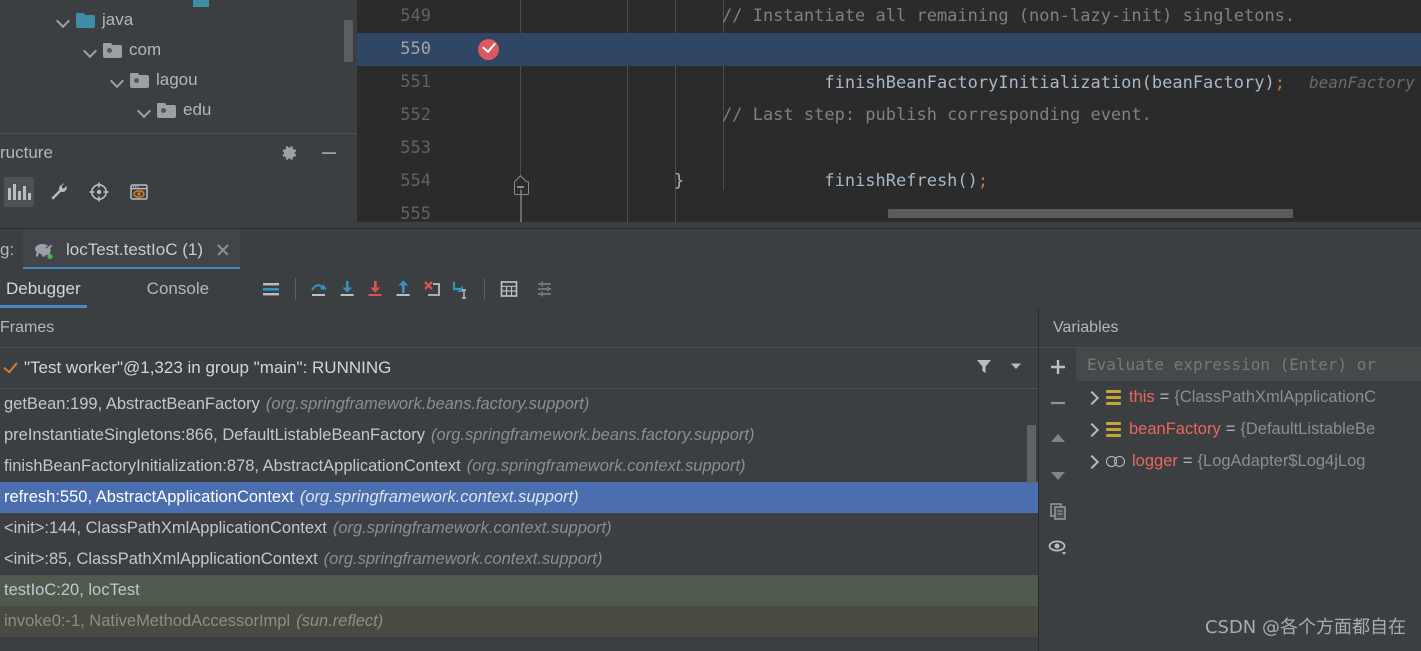 Image resolution: width=1421 pixels, height=651 pixels. Describe the element at coordinates (173, 110) in the screenshot. I see `tree-item-edu: edu` at that location.